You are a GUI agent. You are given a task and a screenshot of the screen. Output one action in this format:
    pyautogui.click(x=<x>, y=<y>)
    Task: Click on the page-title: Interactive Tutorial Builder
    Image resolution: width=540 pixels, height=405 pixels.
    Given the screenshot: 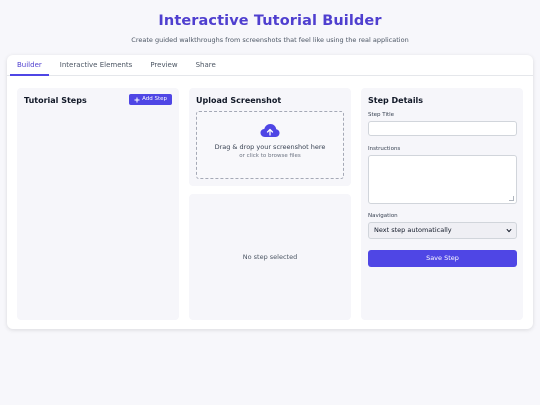 What is the action you would take?
    pyautogui.click(x=270, y=21)
    